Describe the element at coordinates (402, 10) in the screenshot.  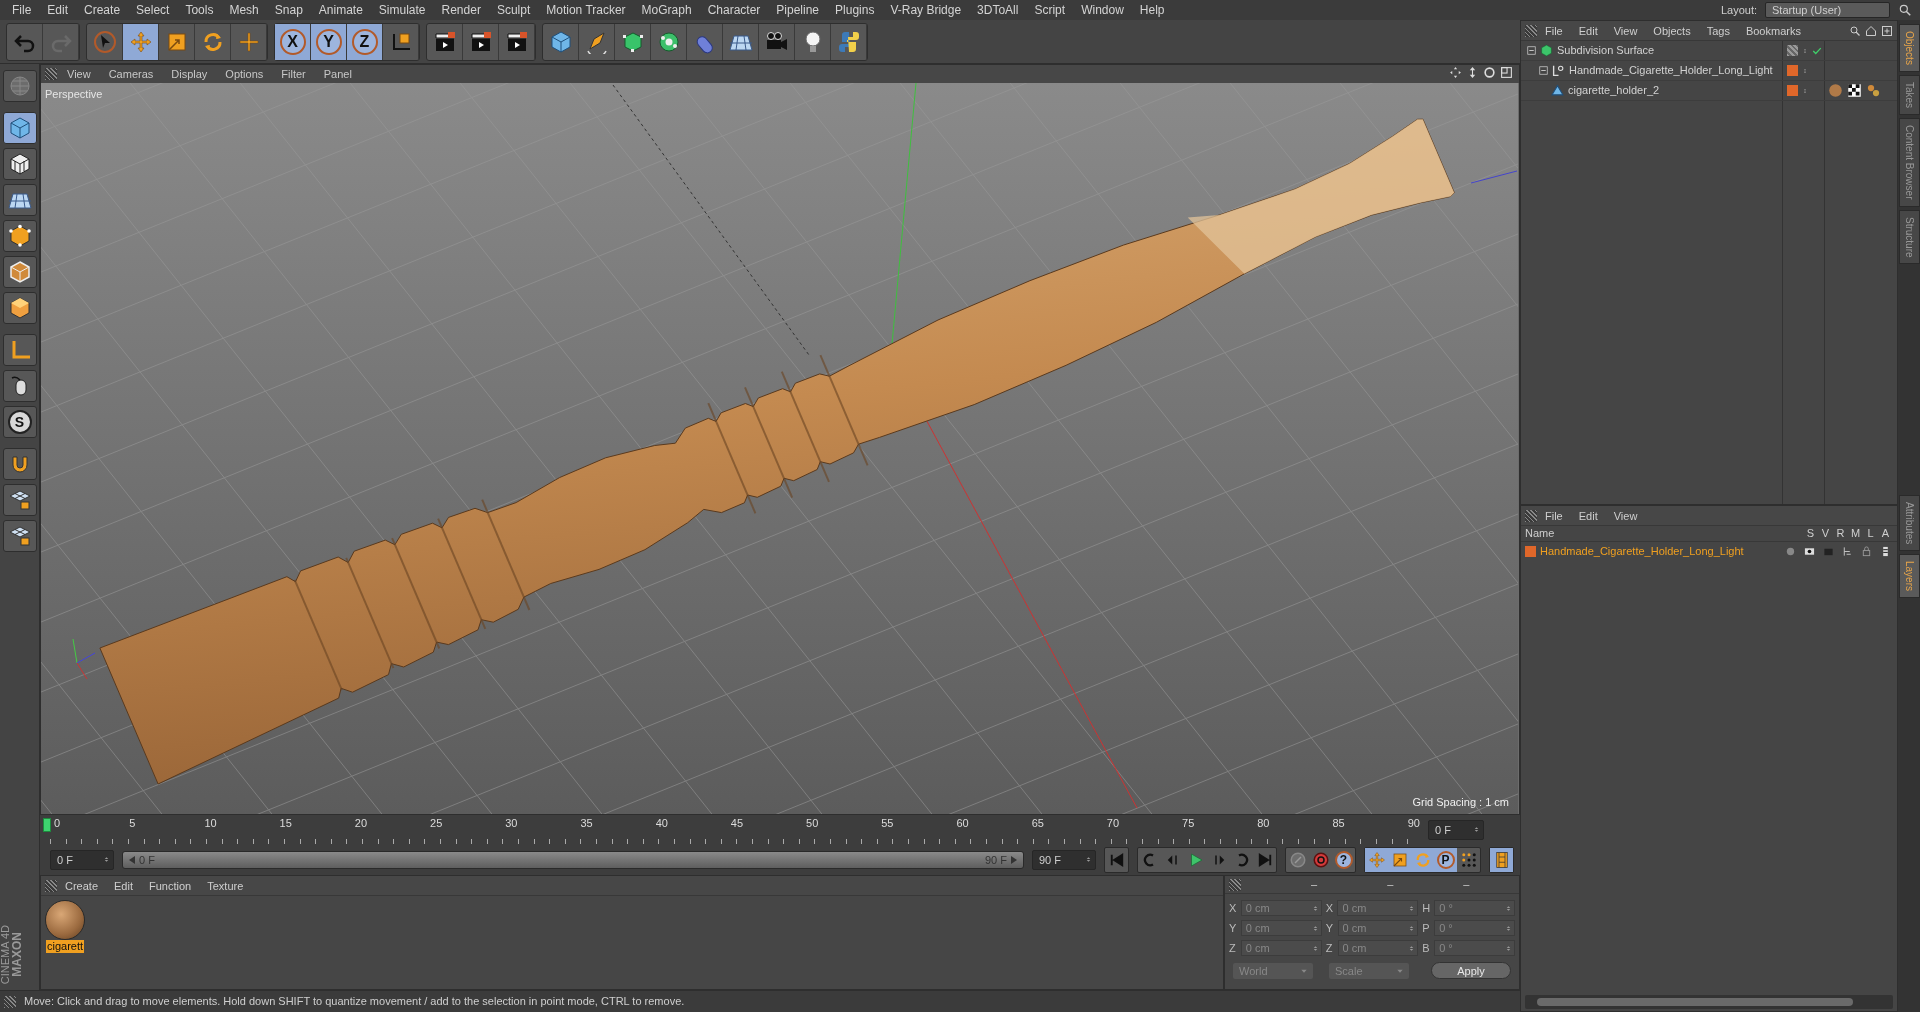
I see `menu-item: Simulate` at that location.